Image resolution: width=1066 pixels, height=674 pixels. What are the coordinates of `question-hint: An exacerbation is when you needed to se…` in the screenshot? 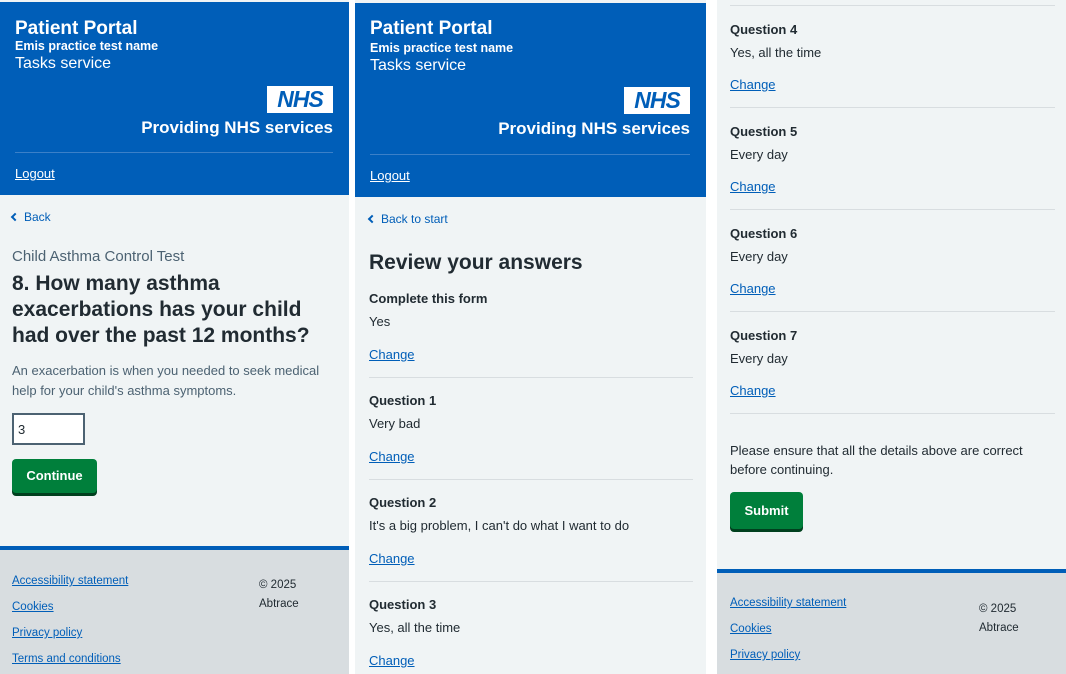 It's located at (166, 380).